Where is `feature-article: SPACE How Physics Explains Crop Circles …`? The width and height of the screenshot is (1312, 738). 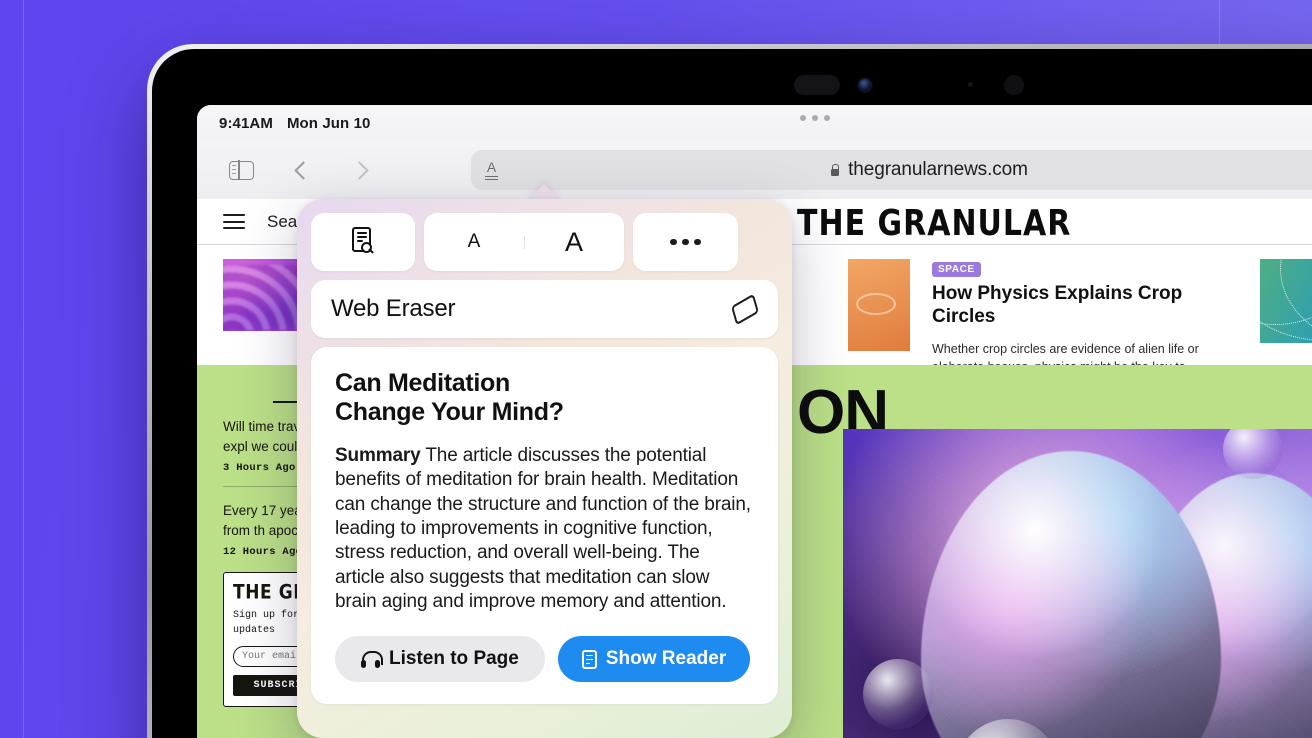 feature-article: SPACE How Physics Explains Crop Circles … is located at coordinates (1087, 325).